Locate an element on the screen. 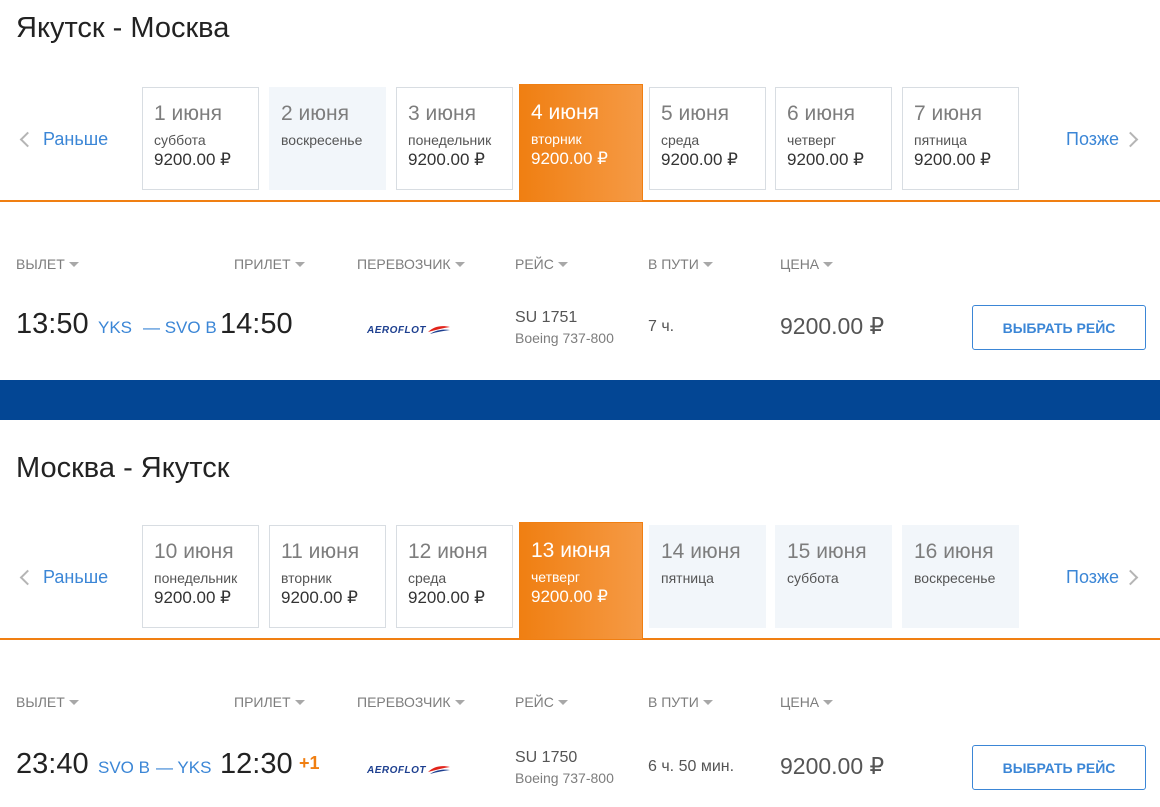  date-card: 5 июня среда 9200.00 ₽ is located at coordinates (707, 138).